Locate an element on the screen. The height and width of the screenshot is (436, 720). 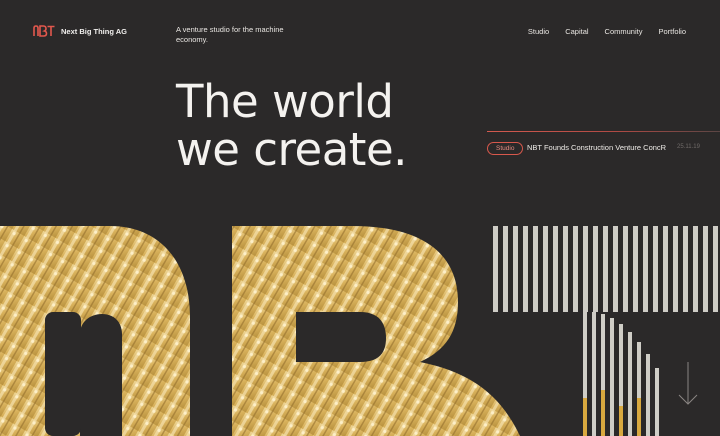
brand-name: Next Big Thing AG is located at coordinates (94, 31).